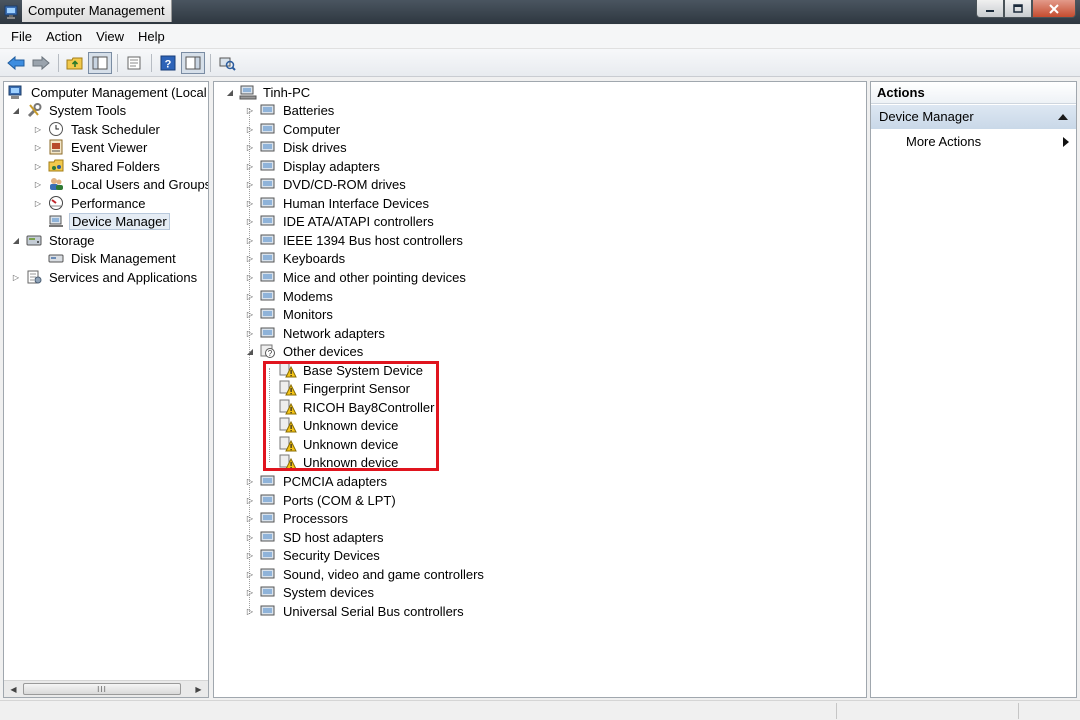 Image resolution: width=1080 pixels, height=720 pixels. I want to click on tree-item-network-adapters-12: ▷ Network adapters, so click(315, 333).